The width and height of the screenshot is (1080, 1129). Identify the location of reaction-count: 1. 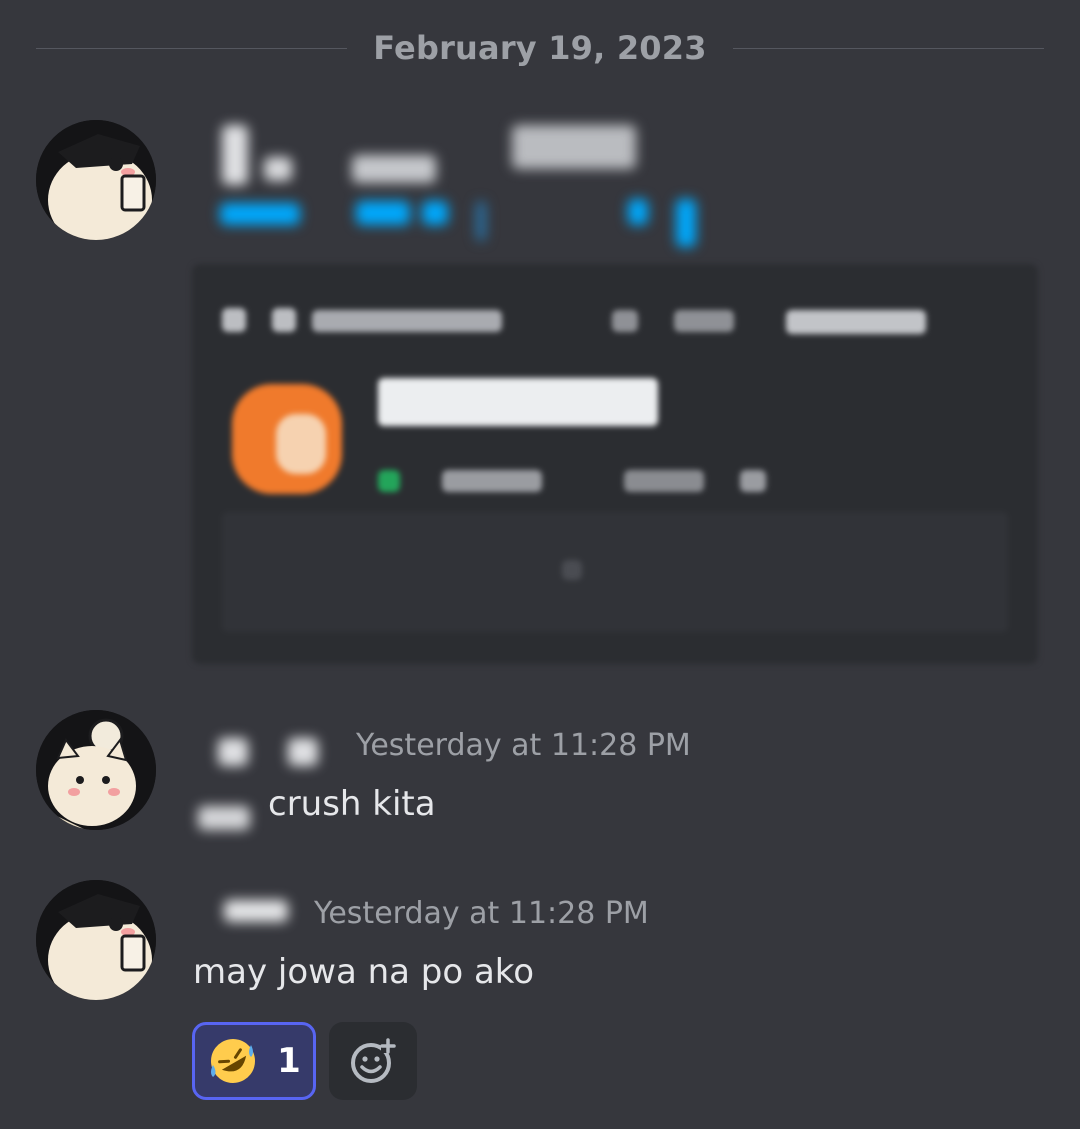
(289, 1061).